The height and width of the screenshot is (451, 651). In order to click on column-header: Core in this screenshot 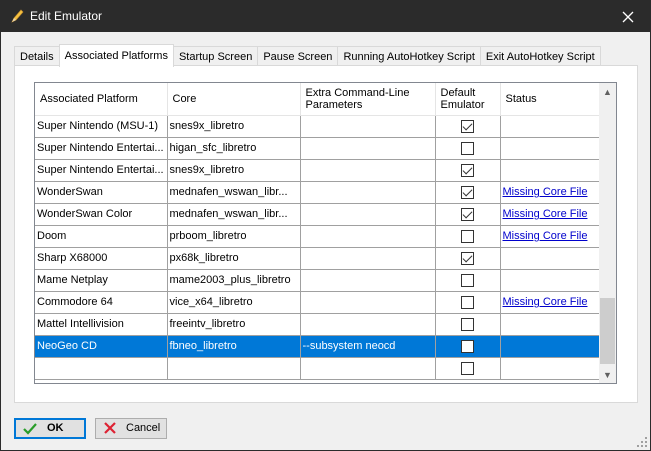, I will do `click(234, 99)`.